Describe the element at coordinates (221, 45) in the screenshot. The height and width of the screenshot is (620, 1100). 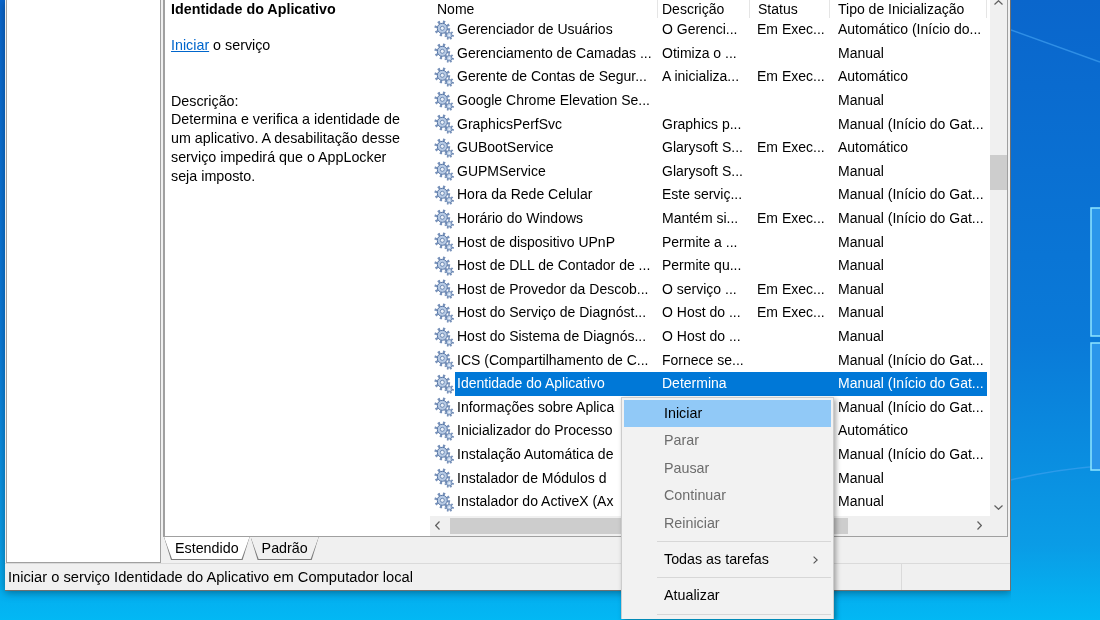
I see `start-service-text: Iniciar o serviço` at that location.